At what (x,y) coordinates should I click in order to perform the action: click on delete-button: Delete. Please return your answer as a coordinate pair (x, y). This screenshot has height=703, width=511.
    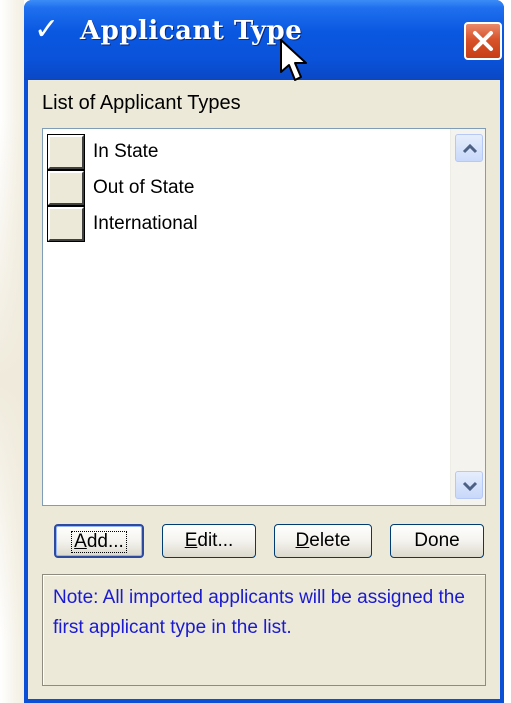
    Looking at the image, I should click on (323, 541).